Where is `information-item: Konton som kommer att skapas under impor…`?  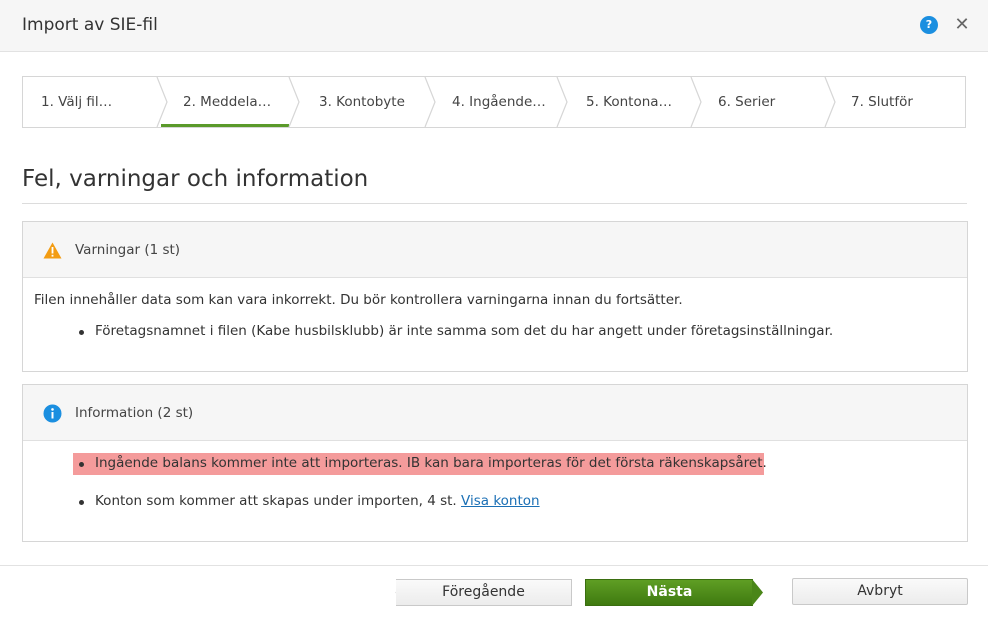
information-item: Konton som kommer att skapas under impor… is located at coordinates (317, 501).